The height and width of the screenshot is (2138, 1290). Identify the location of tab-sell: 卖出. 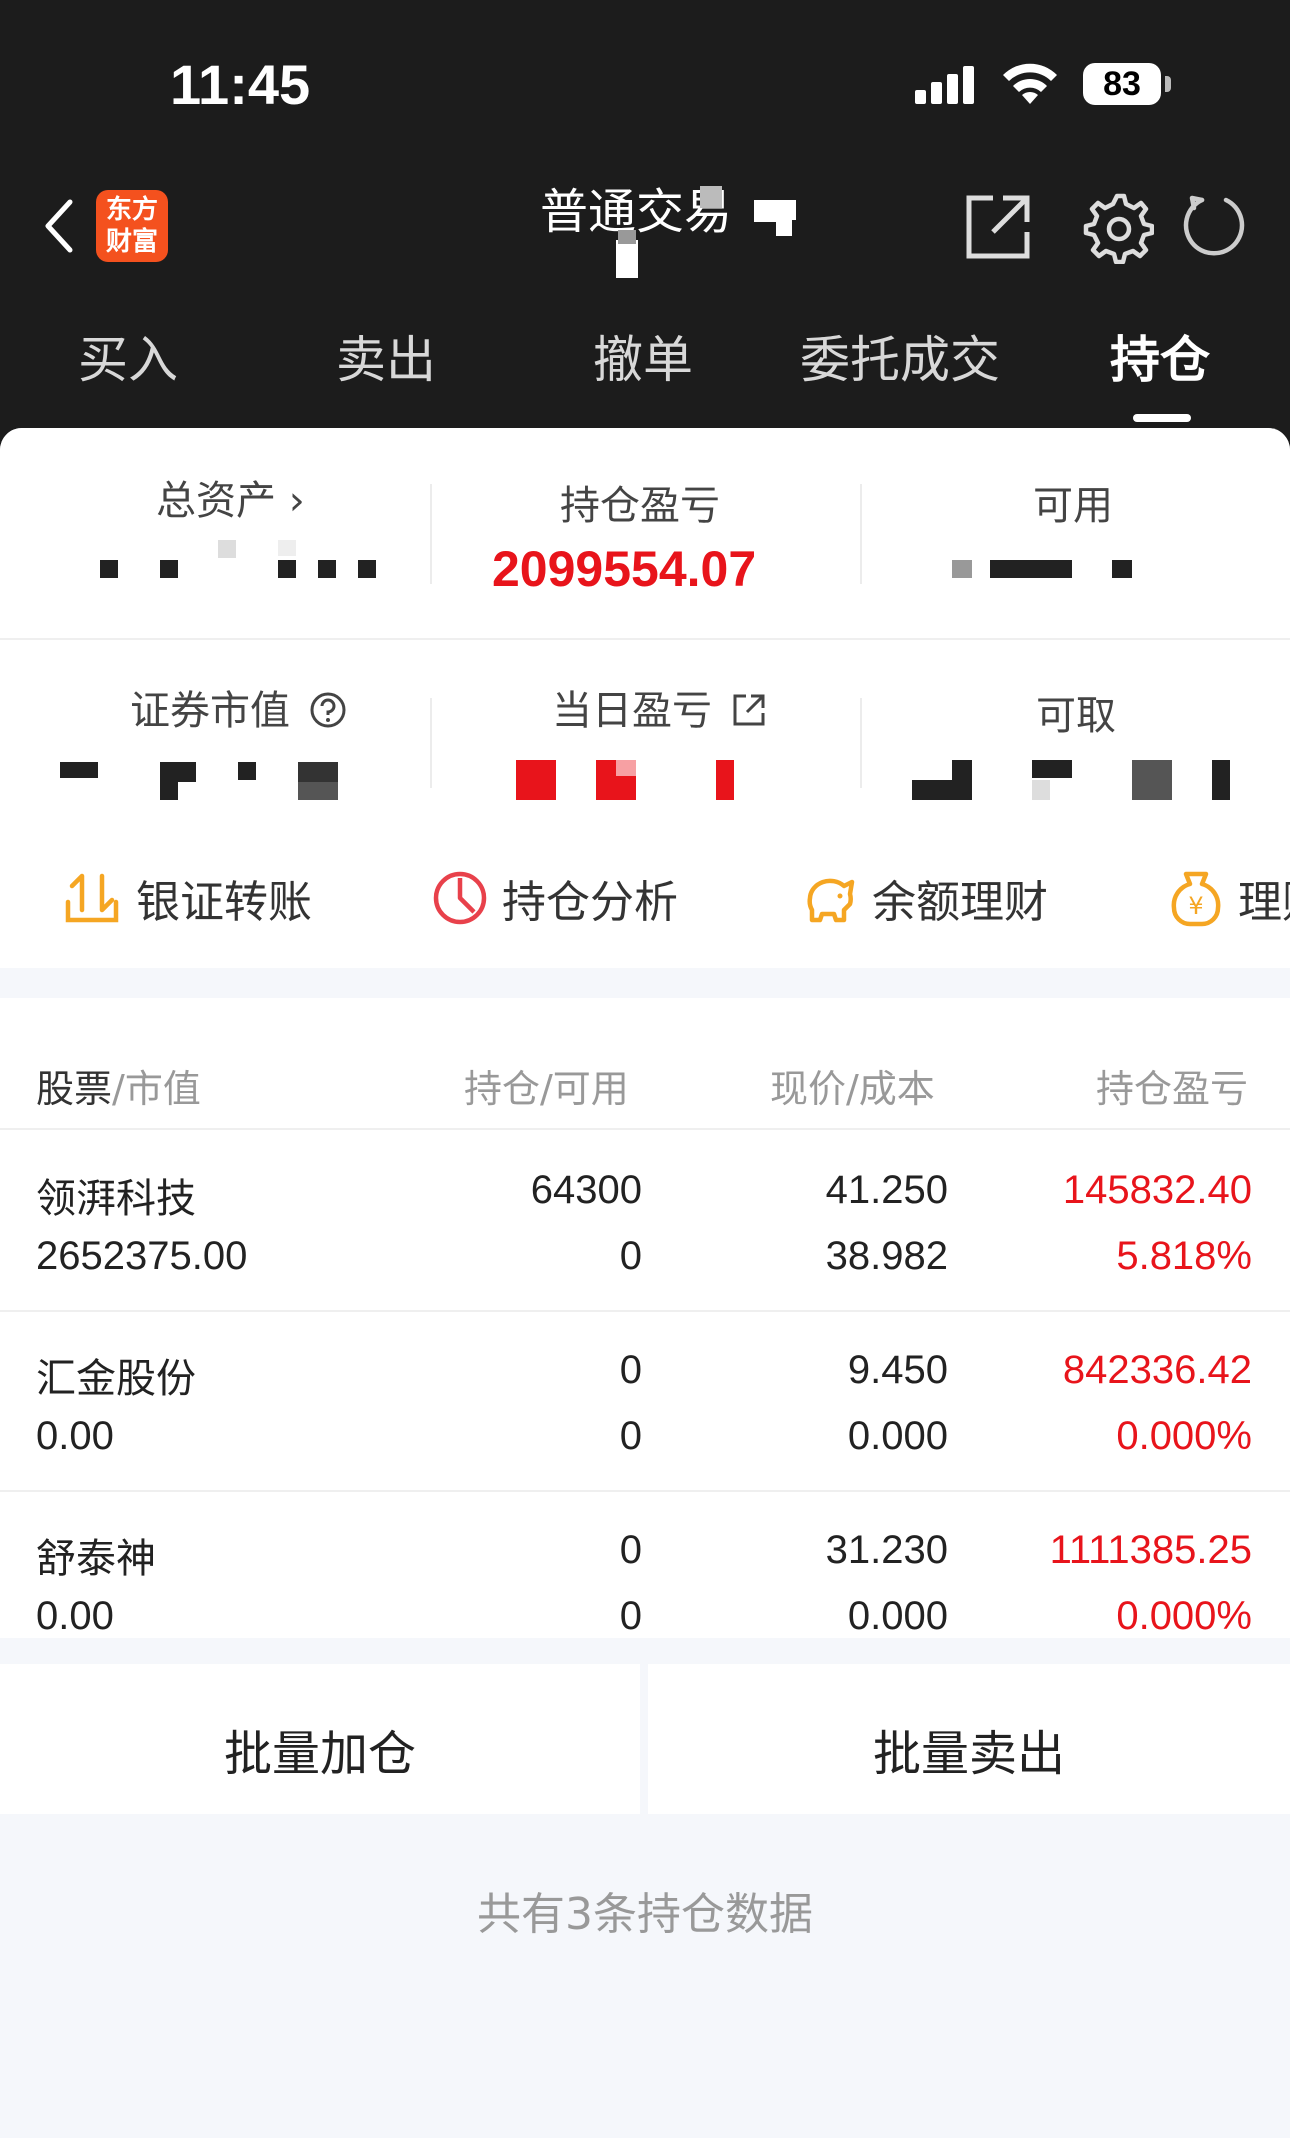
(386, 356).